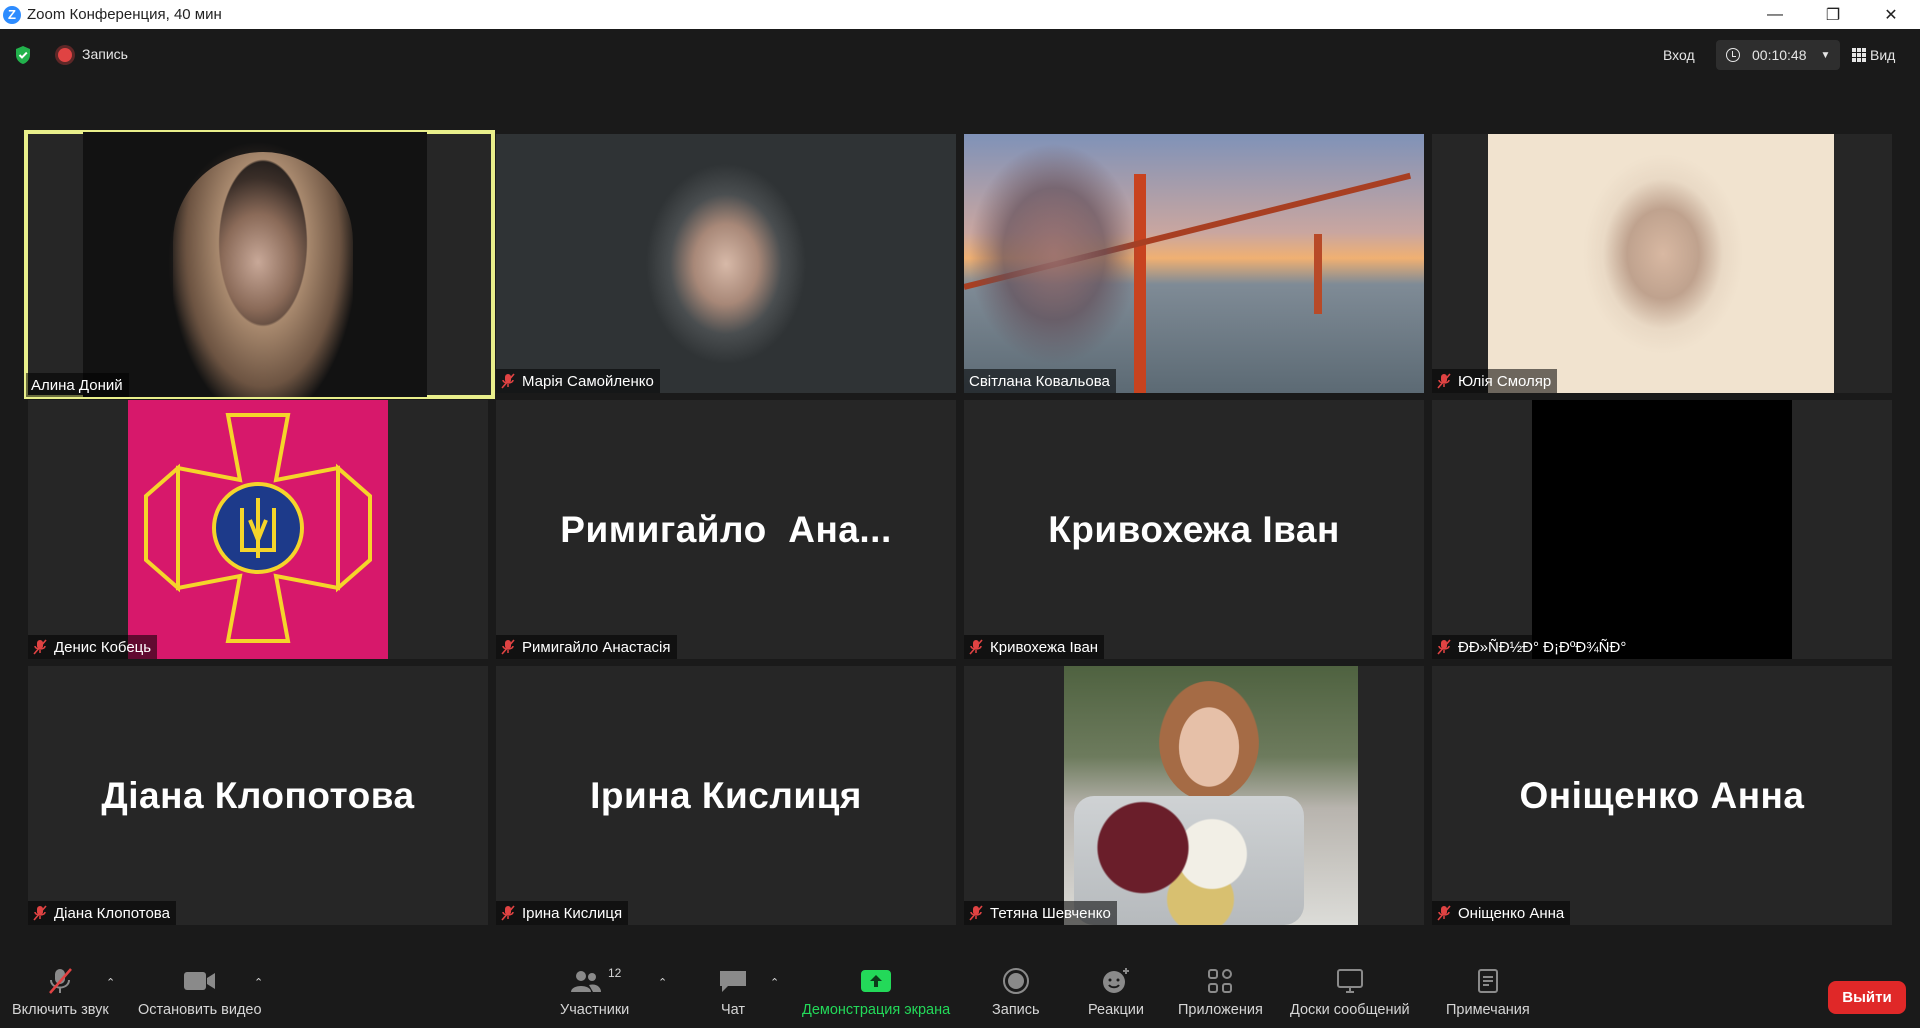 This screenshot has height=1028, width=1920. What do you see at coordinates (876, 981) in the screenshot?
I see `share-screen-icon` at bounding box center [876, 981].